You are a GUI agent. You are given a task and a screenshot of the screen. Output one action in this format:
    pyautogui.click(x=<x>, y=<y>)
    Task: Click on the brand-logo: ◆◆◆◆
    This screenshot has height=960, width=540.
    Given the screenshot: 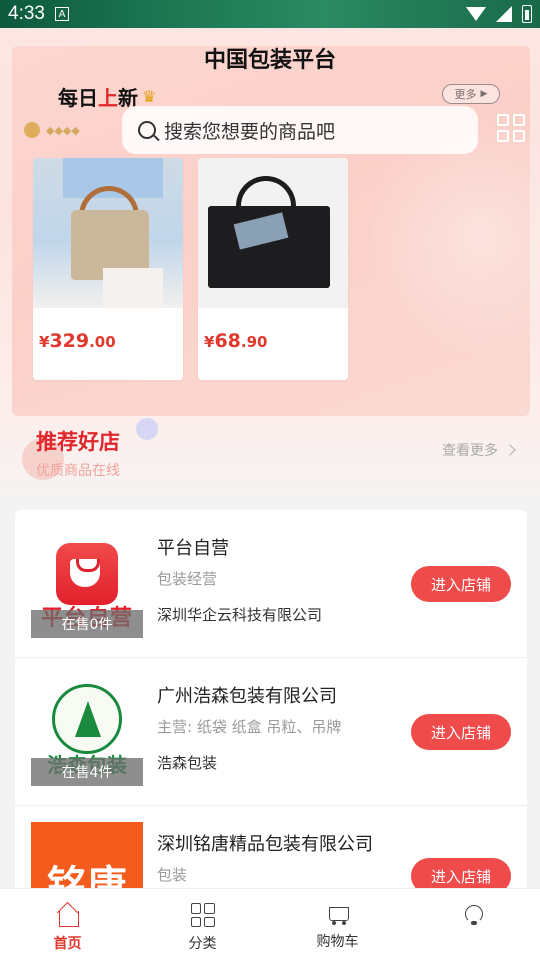 What is the action you would take?
    pyautogui.click(x=52, y=130)
    